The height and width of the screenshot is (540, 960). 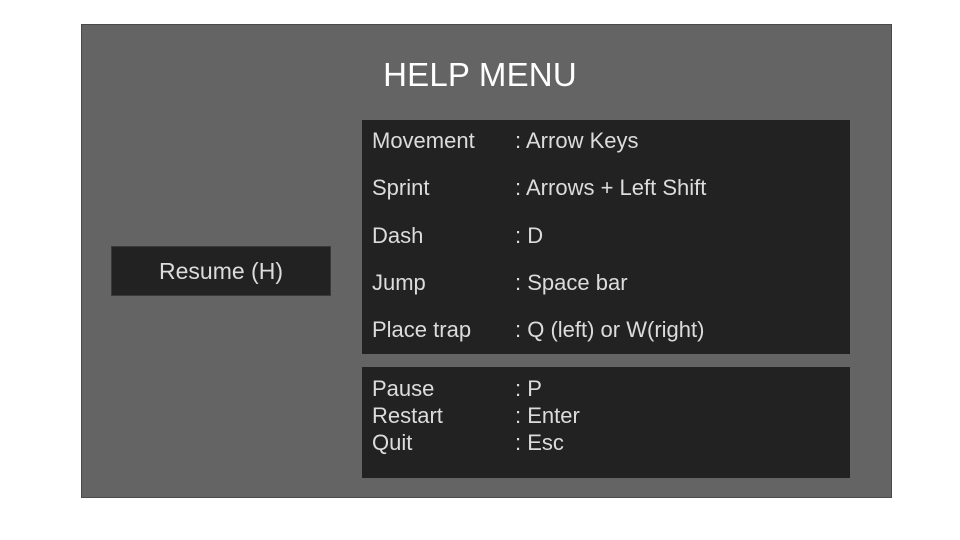 I want to click on control-action: Jump, so click(x=399, y=282).